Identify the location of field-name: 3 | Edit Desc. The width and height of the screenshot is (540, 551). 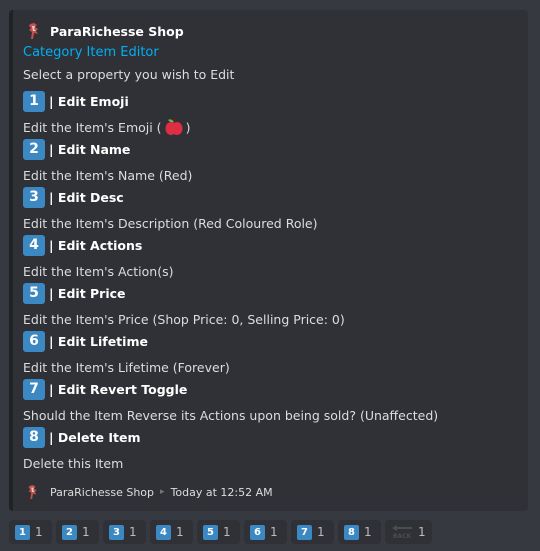
(263, 197).